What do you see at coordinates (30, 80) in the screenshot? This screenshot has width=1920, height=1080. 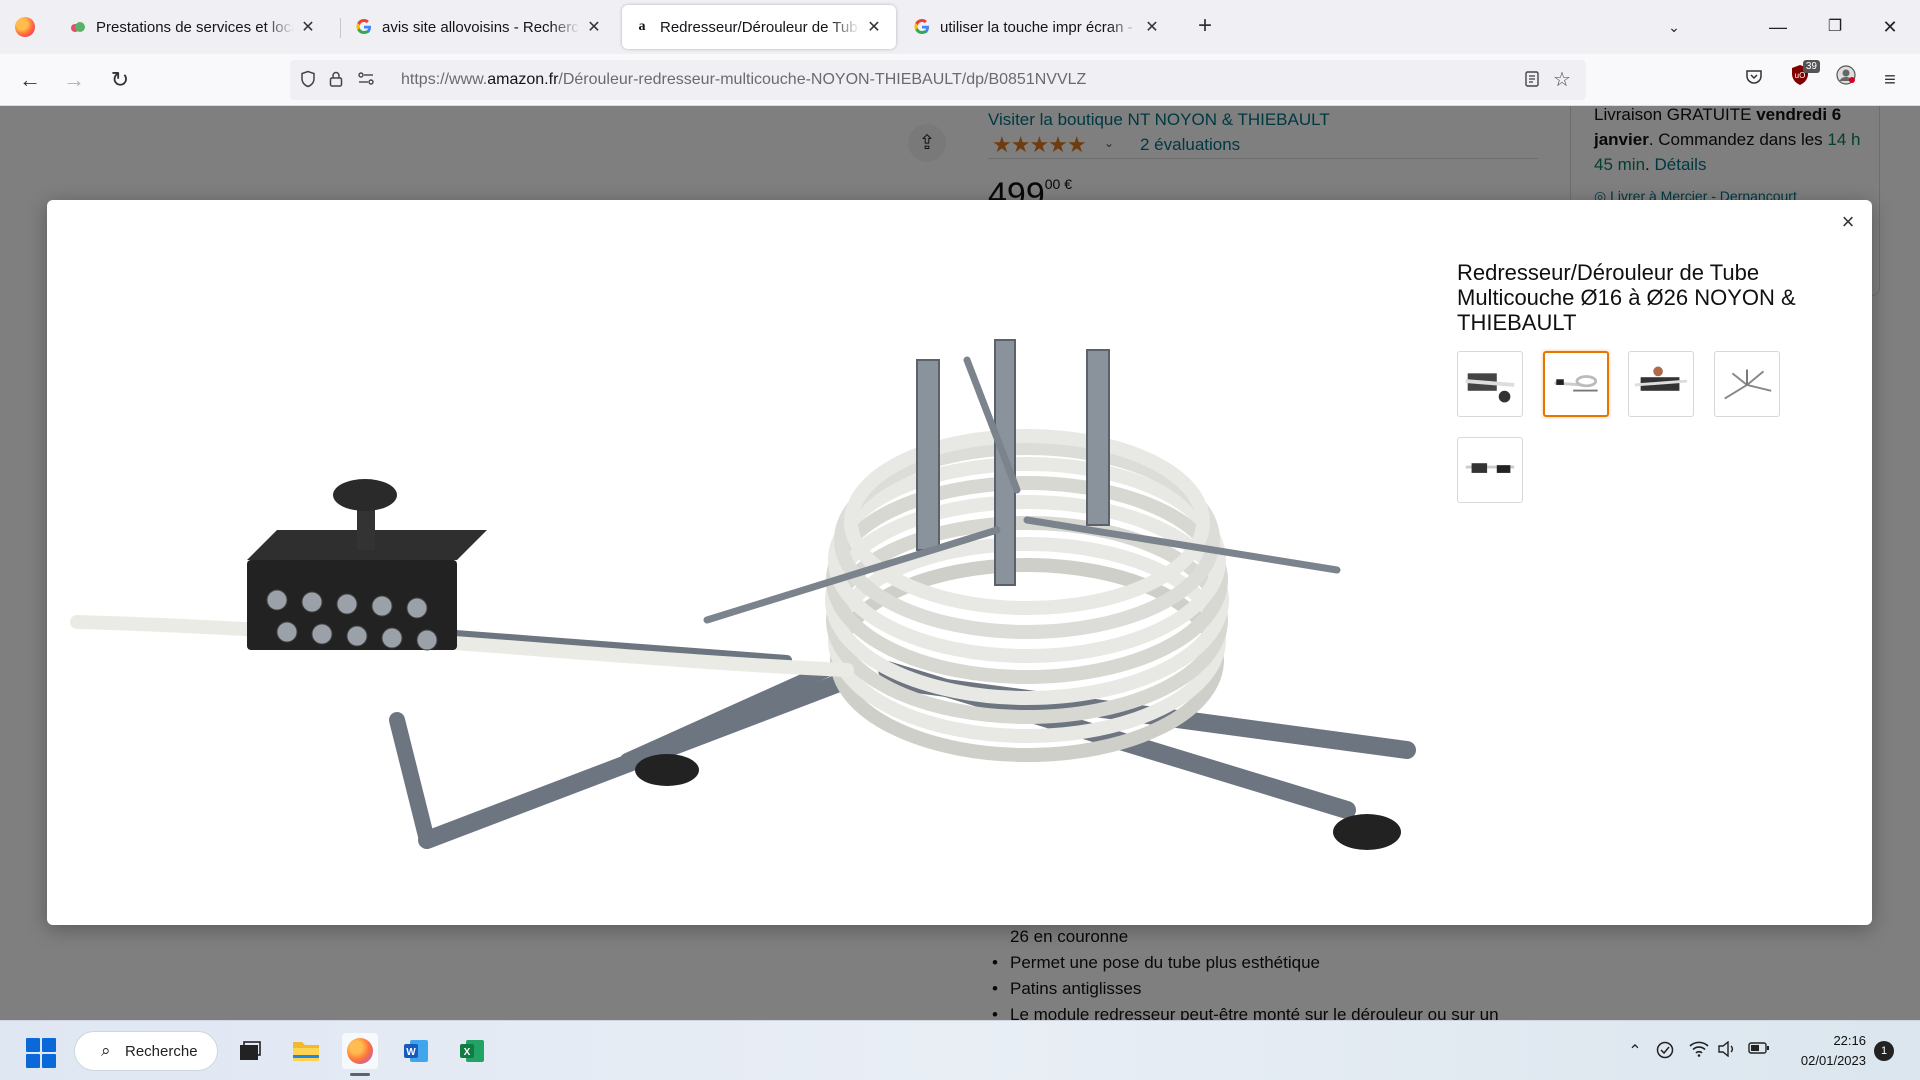 I see `back-icon: ←` at bounding box center [30, 80].